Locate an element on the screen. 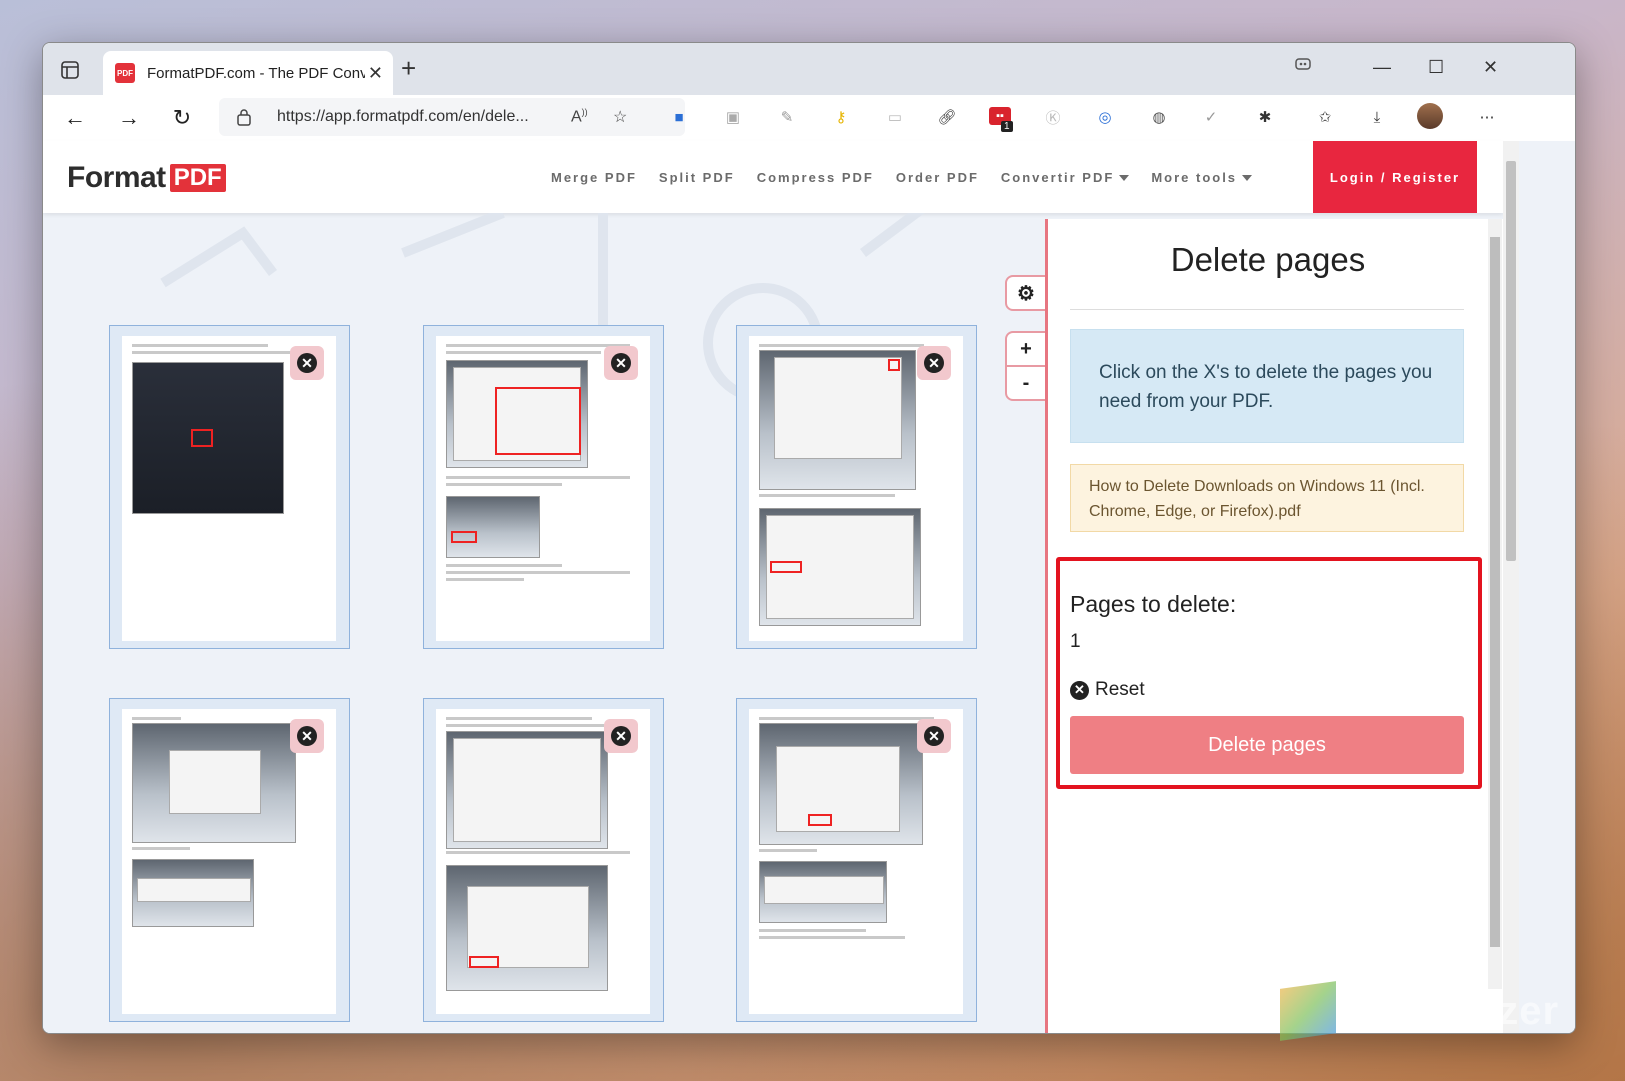 Image resolution: width=1625 pixels, height=1081 pixels. back-icon: ← is located at coordinates (75, 118).